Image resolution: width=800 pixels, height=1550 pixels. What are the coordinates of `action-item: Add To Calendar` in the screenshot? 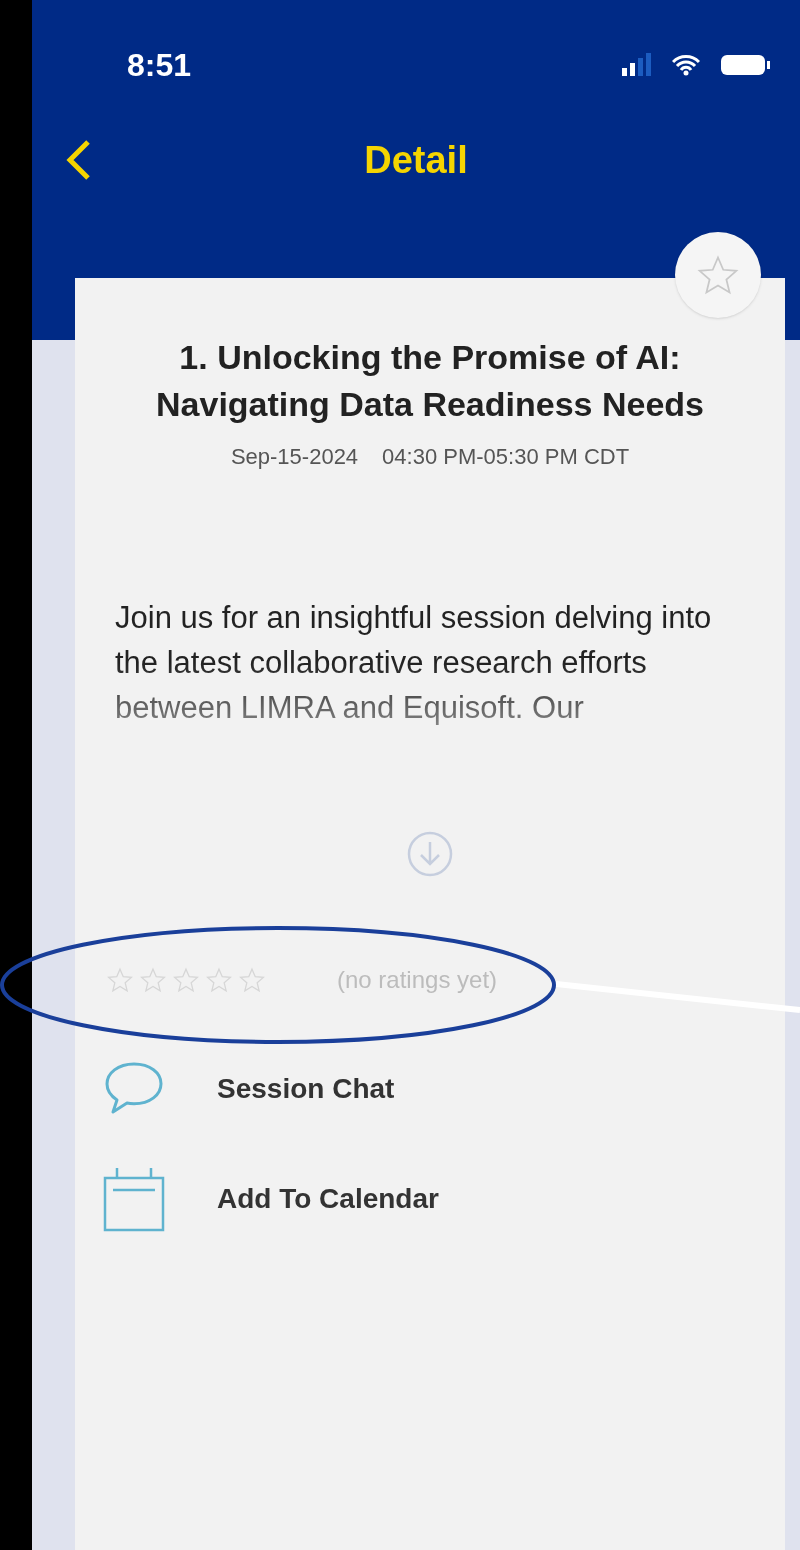 It's located at (424, 1199).